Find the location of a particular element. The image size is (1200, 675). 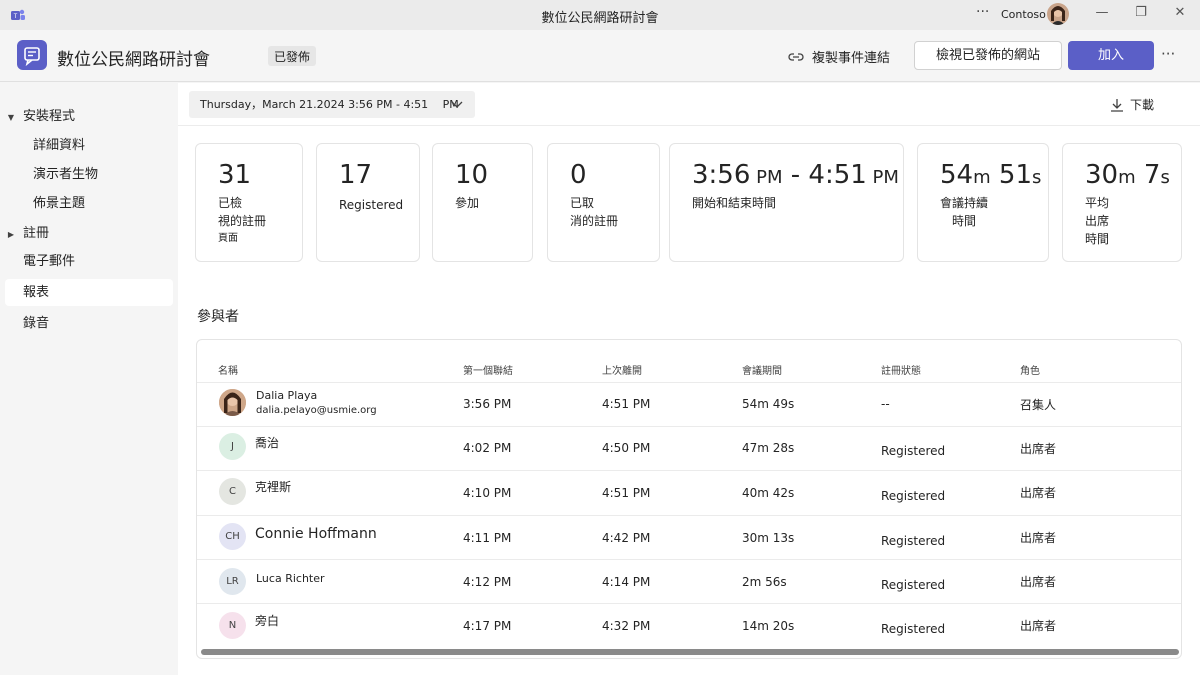

event-header: 數位公民網路研討會 已發佈 複製事件連結 檢視已發佈的網站 加入 ··· is located at coordinates (600, 56).